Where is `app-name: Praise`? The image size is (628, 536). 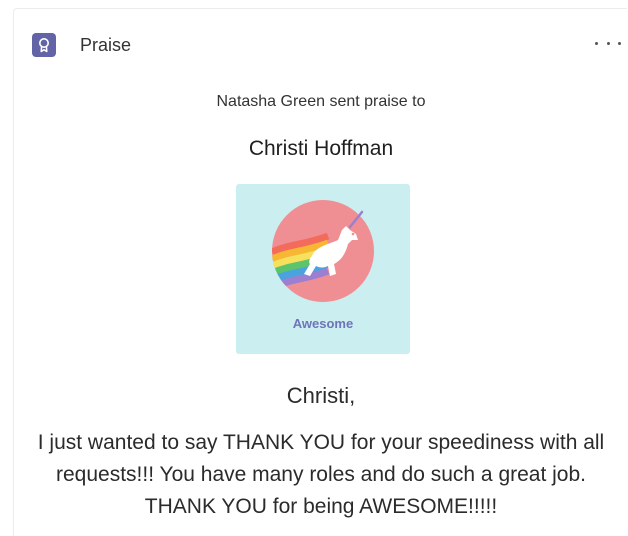 app-name: Praise is located at coordinates (106, 44).